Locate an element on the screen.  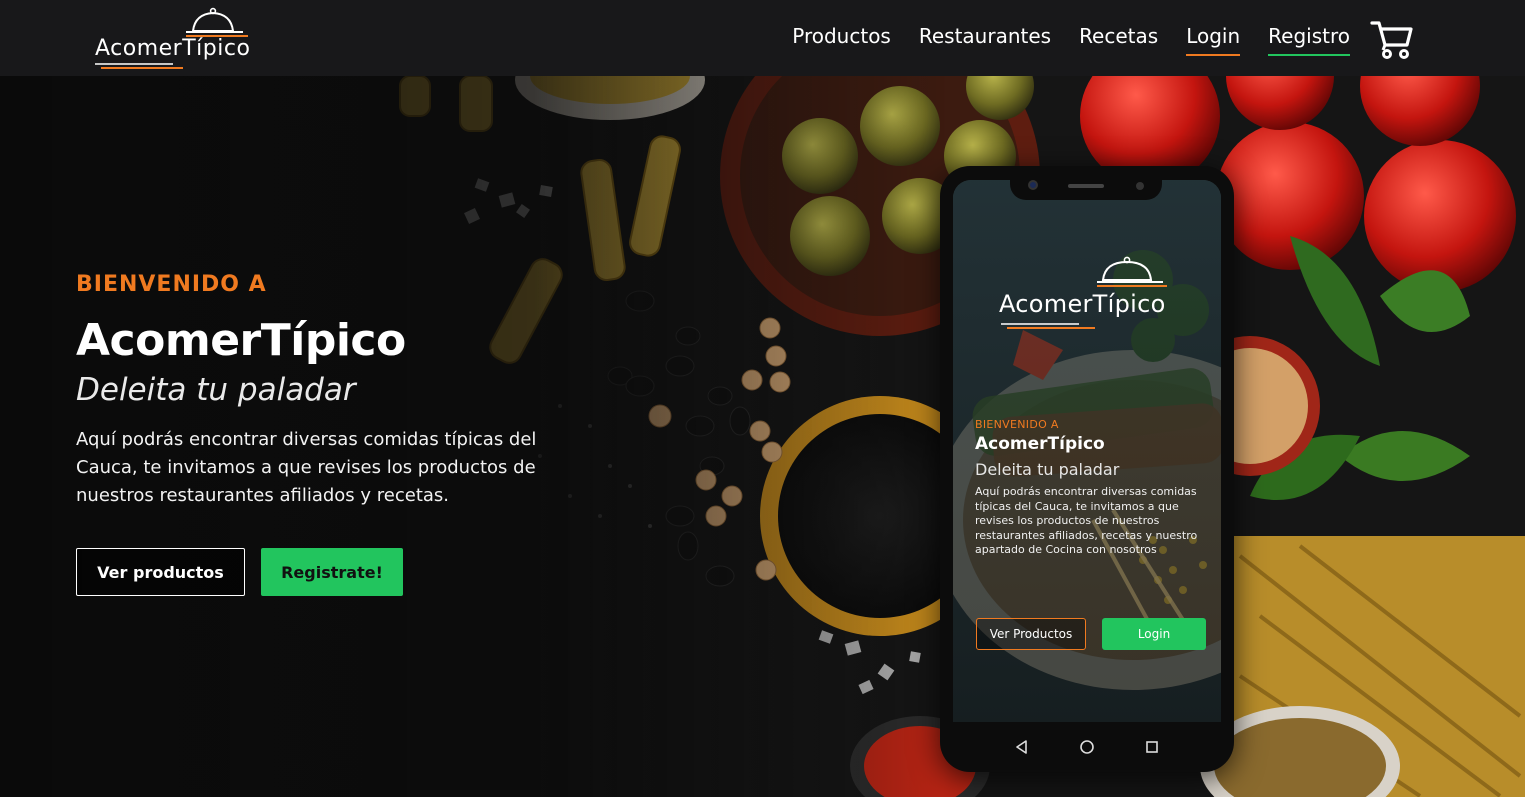
nav-link-recetas: Recetas is located at coordinates (1118, 38).